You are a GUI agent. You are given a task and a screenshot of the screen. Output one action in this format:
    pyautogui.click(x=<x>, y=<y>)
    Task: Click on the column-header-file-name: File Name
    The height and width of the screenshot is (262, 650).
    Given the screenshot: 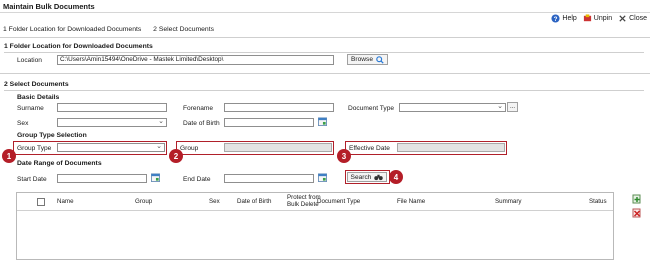 What is the action you would take?
    pyautogui.click(x=411, y=202)
    